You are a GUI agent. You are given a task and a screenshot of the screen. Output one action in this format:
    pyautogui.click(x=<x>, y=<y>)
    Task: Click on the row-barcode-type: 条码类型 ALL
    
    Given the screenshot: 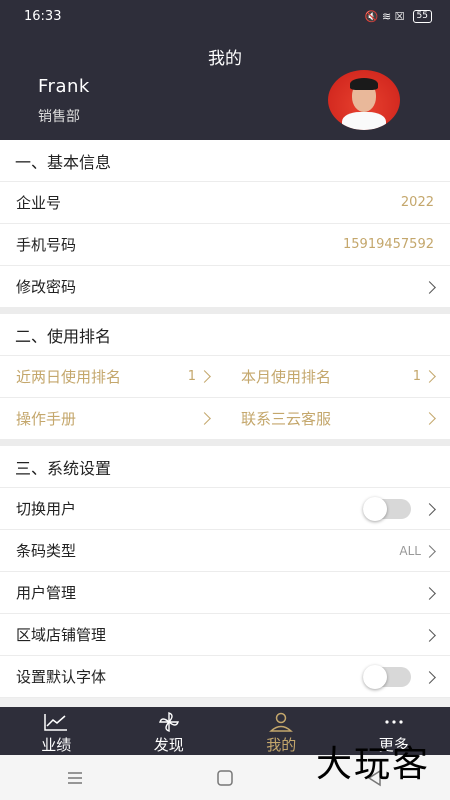 What is the action you would take?
    pyautogui.click(x=225, y=551)
    